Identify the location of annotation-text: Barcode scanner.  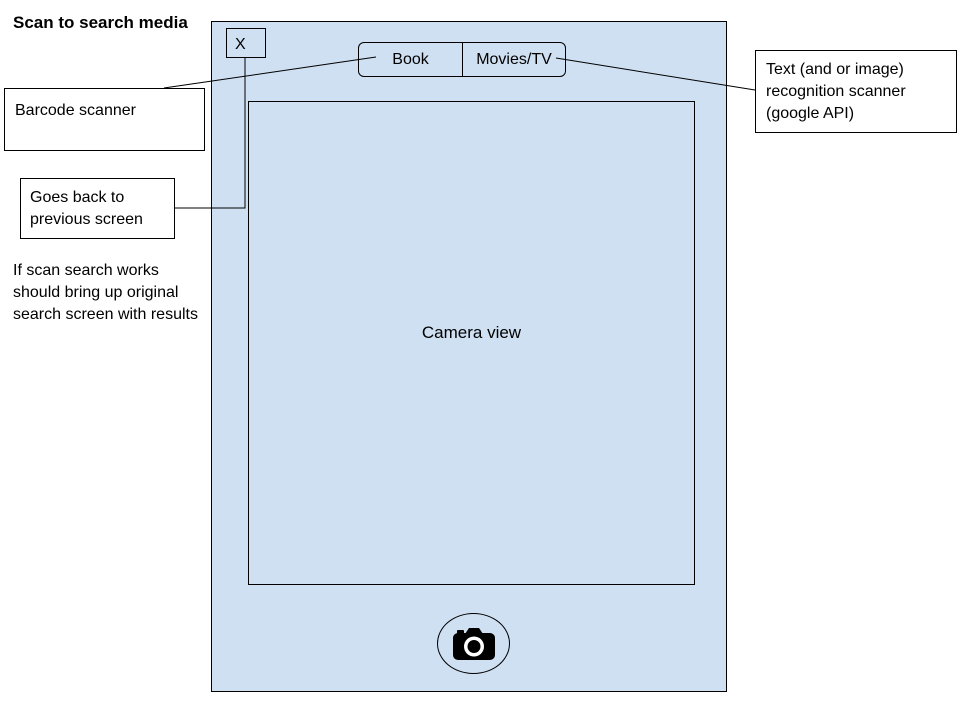
(75, 110).